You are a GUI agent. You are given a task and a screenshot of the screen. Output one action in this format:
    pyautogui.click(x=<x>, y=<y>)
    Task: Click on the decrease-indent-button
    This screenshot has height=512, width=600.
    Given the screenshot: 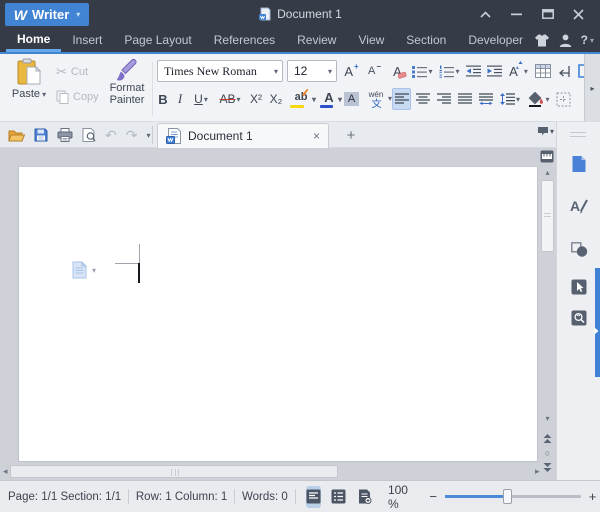 What is the action you would take?
    pyautogui.click(x=473, y=71)
    